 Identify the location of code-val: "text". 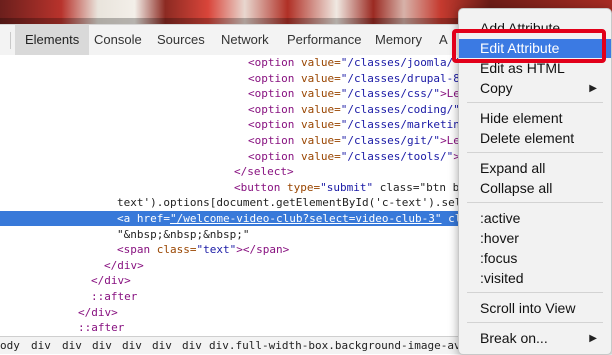
(216, 249).